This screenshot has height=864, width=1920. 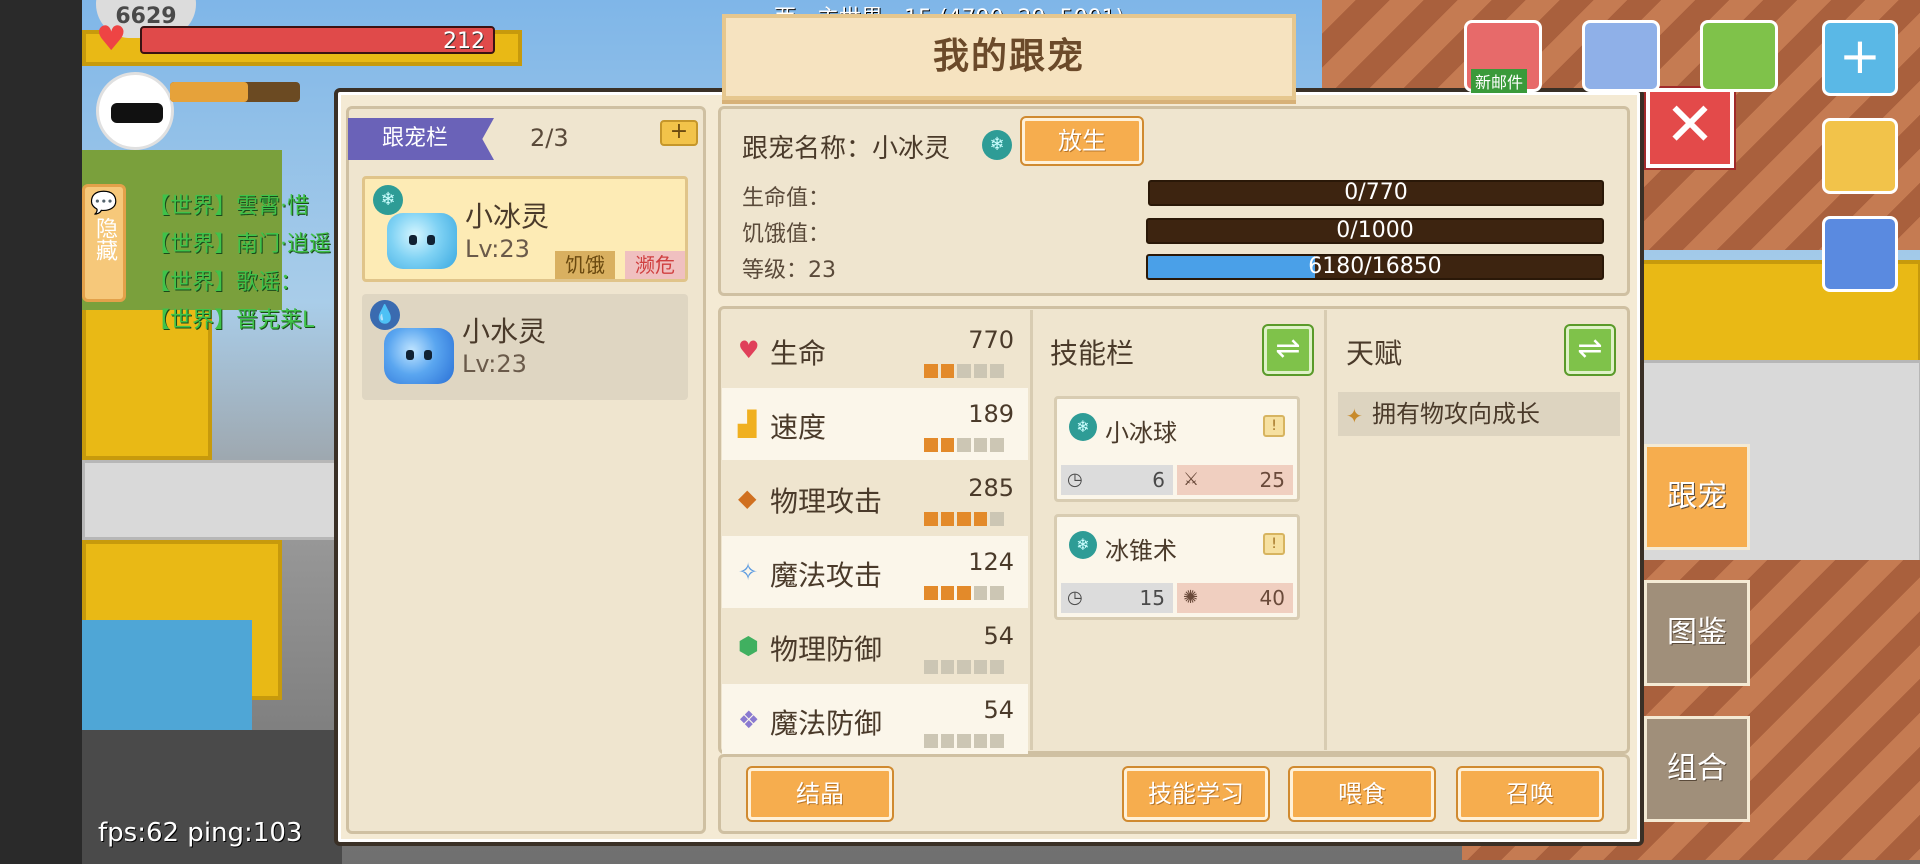 What do you see at coordinates (1374, 353) in the screenshot?
I see `talent-title: 天赋` at bounding box center [1374, 353].